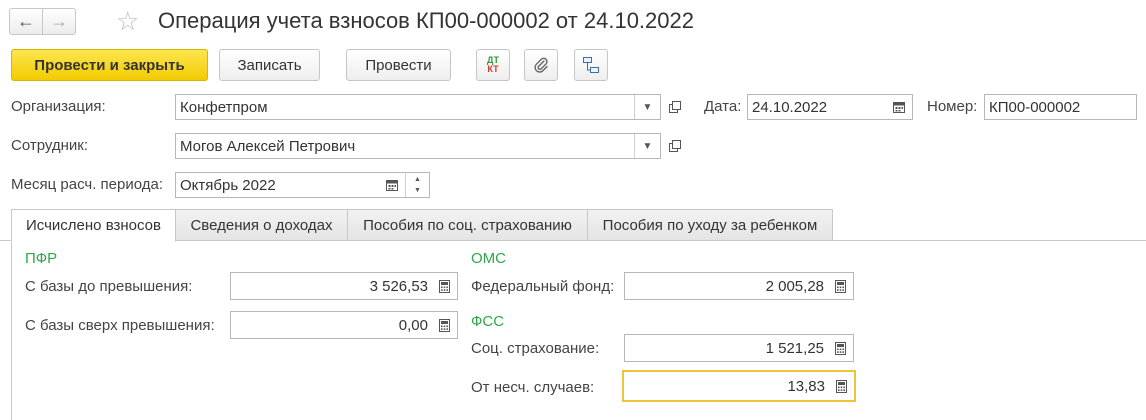 The width and height of the screenshot is (1146, 420). What do you see at coordinates (405, 107) in the screenshot?
I see `organization-input` at bounding box center [405, 107].